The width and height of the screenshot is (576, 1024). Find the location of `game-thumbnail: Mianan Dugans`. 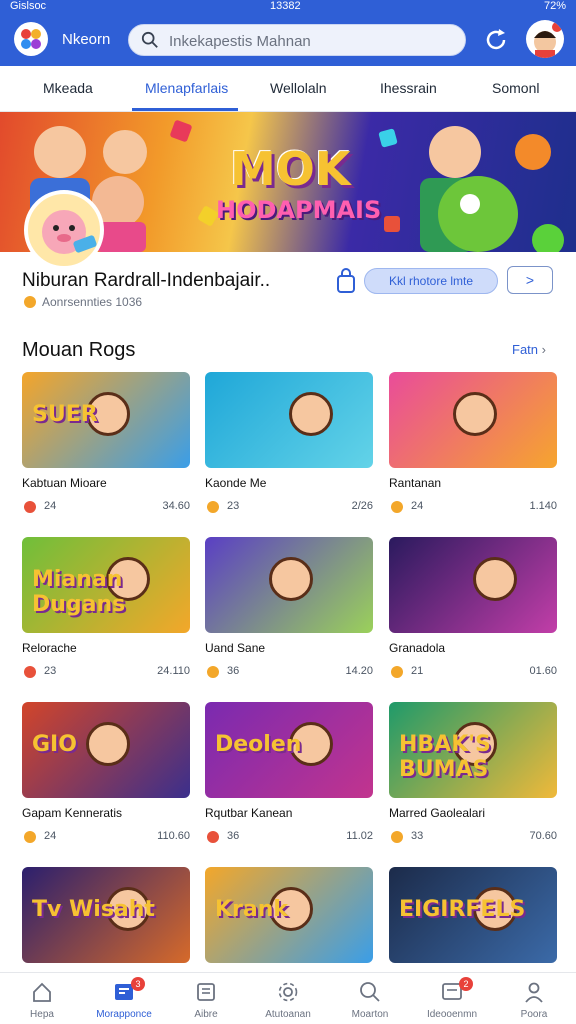

game-thumbnail: Mianan Dugans is located at coordinates (106, 585).